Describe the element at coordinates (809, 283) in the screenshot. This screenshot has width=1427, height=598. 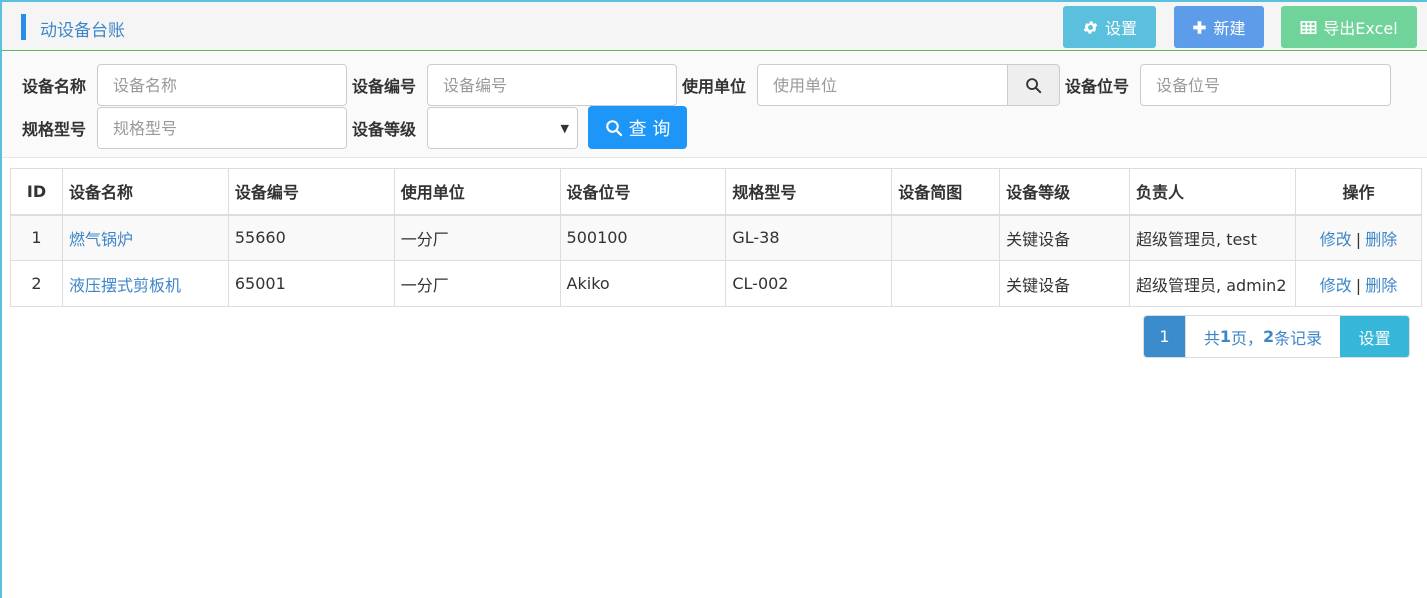
I see `cell-model: CL-002` at that location.